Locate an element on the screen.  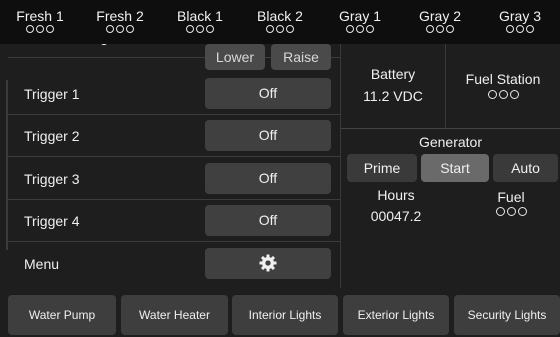
tank-name: Gray 3 is located at coordinates (519, 16).